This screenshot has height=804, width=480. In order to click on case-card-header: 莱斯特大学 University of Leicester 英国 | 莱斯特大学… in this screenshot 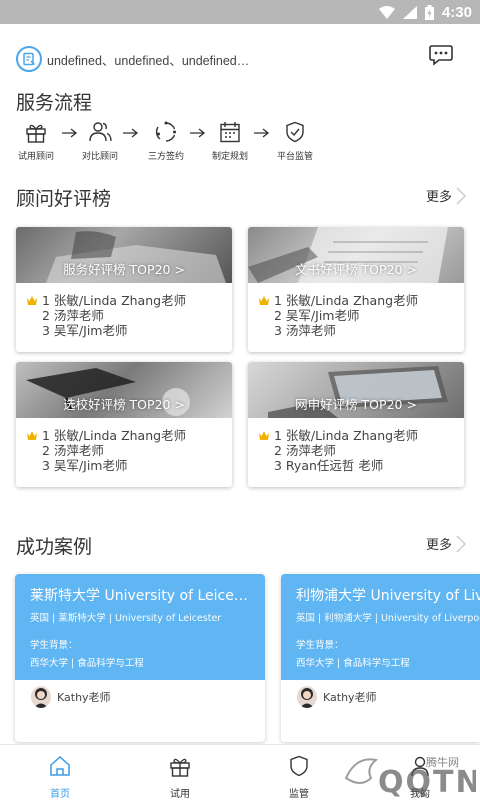, I will do `click(140, 627)`.